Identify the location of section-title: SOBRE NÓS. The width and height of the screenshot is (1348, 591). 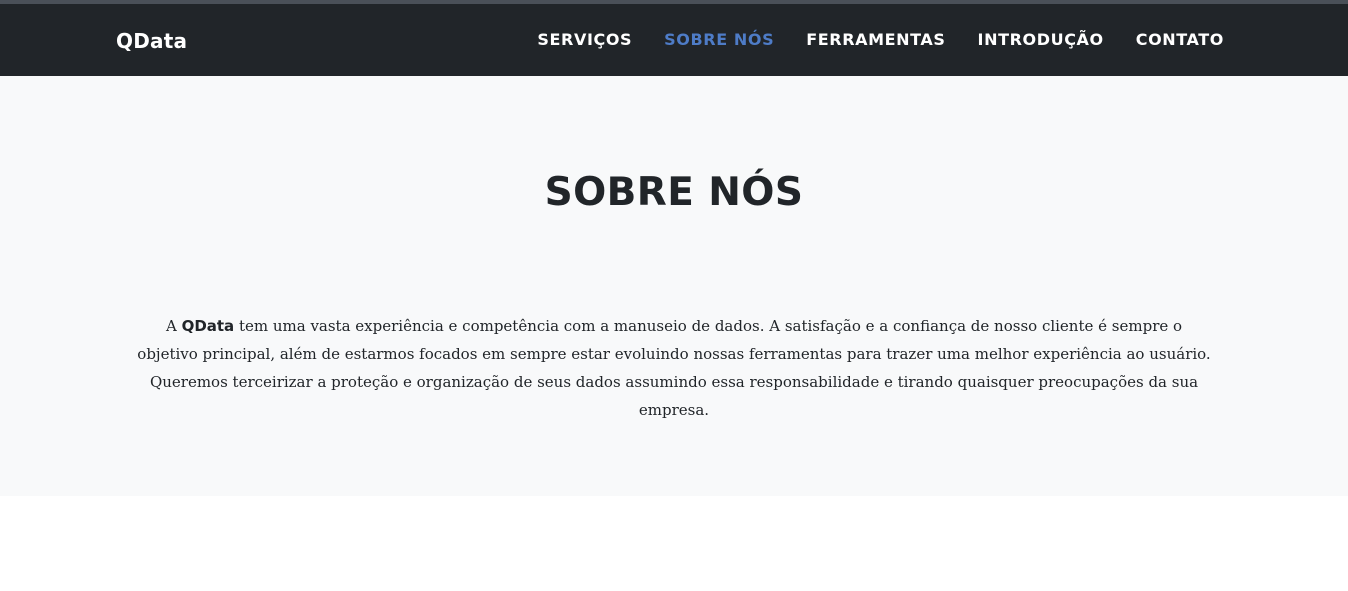
(674, 192).